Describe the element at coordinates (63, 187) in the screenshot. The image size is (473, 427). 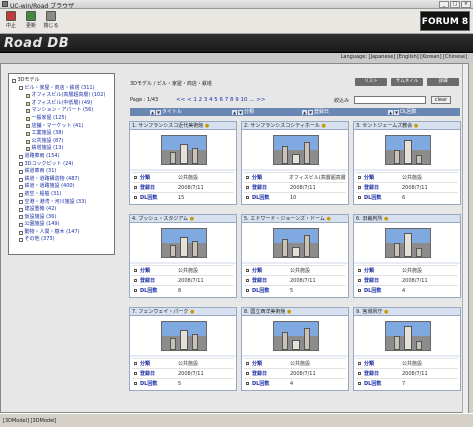
I see `tree-item: 鉄道・道路施設 (400)` at that location.